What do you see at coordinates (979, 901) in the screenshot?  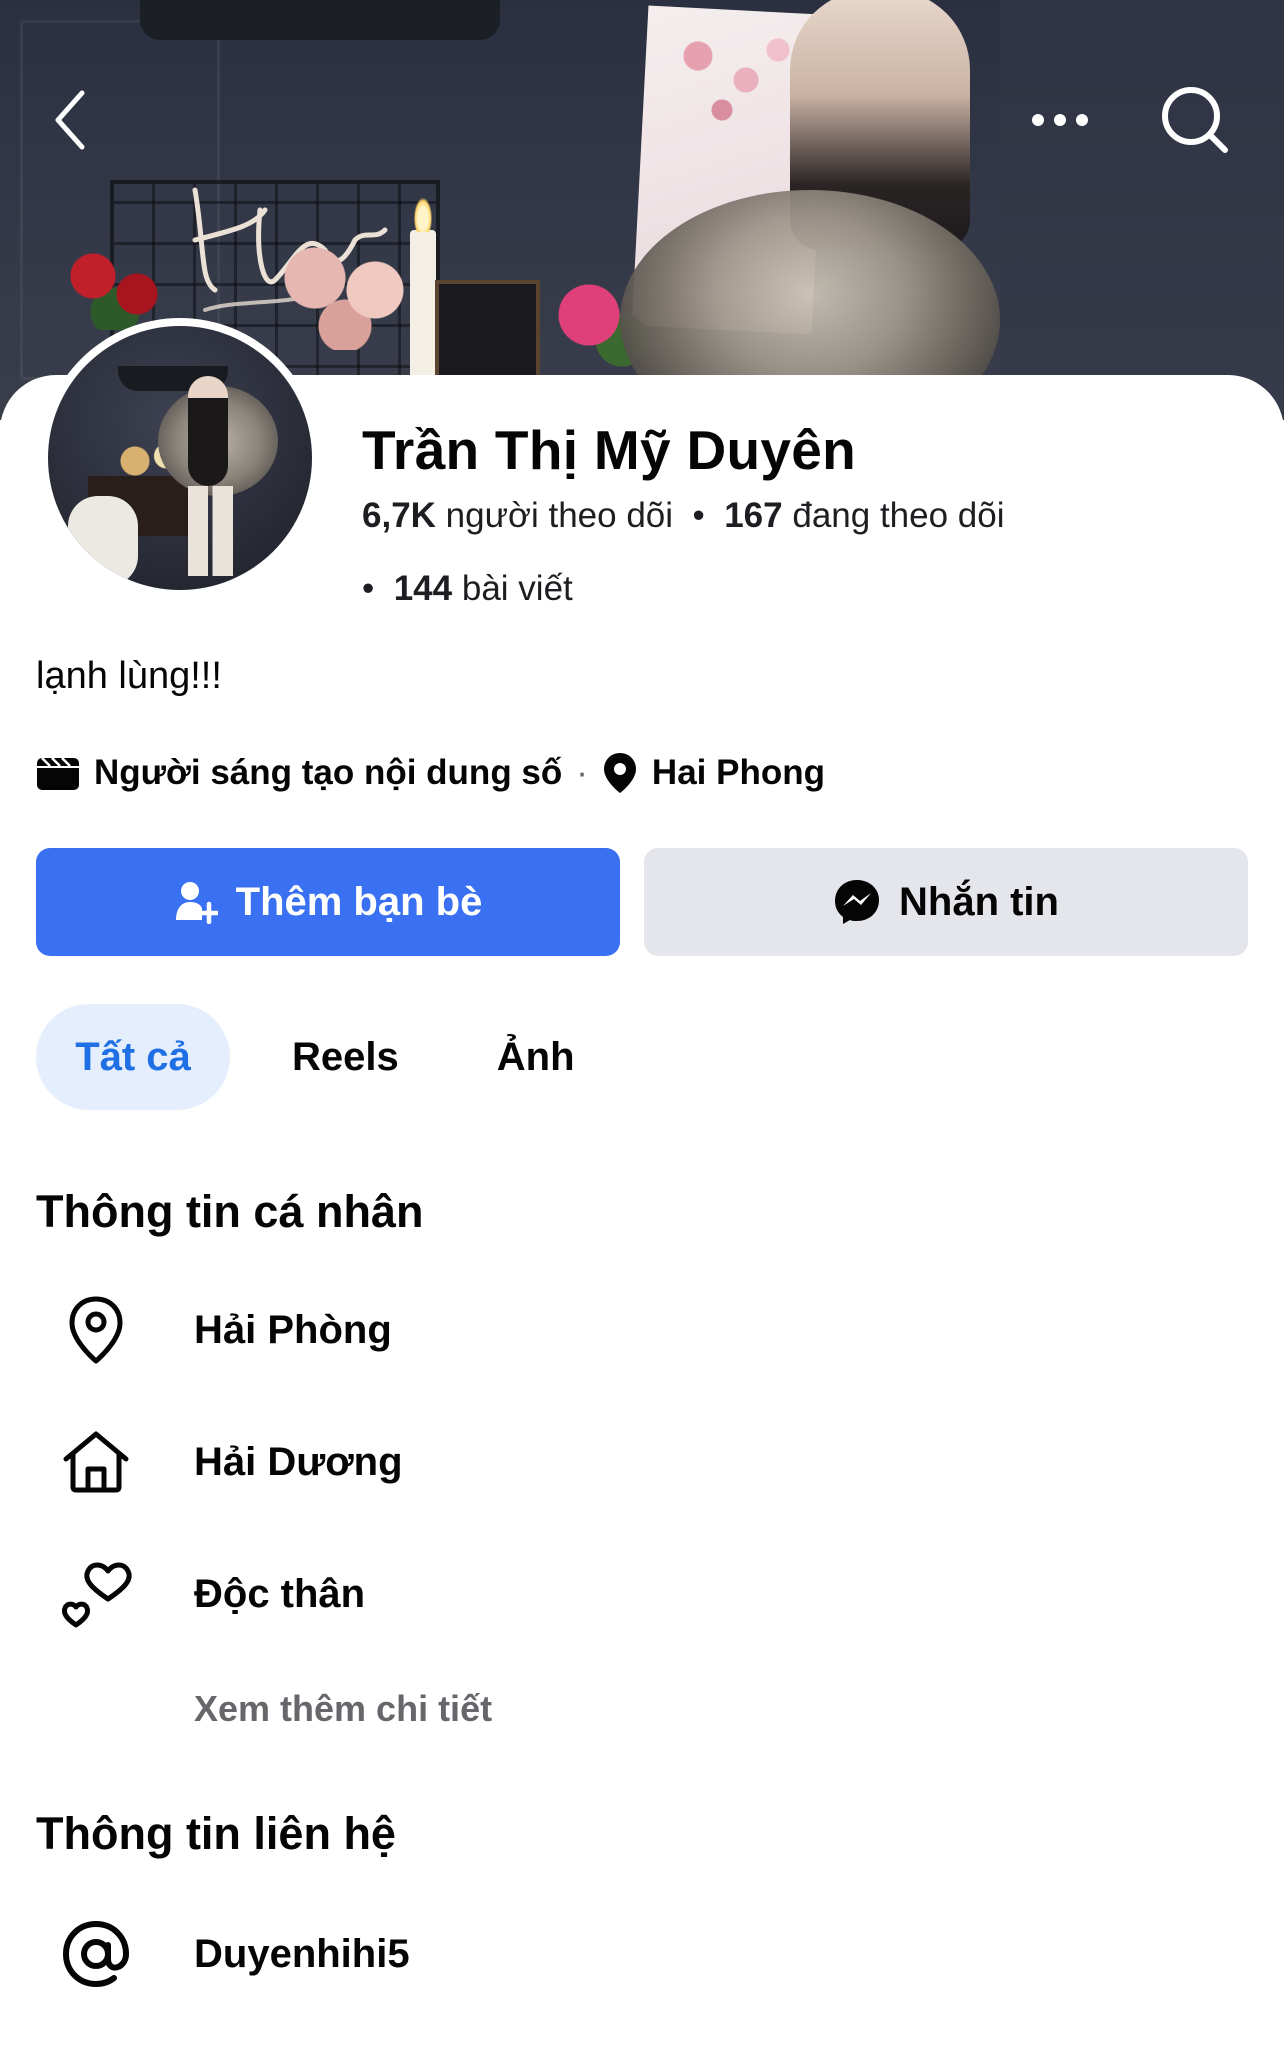 I see `message-label: Nhắn tin` at bounding box center [979, 901].